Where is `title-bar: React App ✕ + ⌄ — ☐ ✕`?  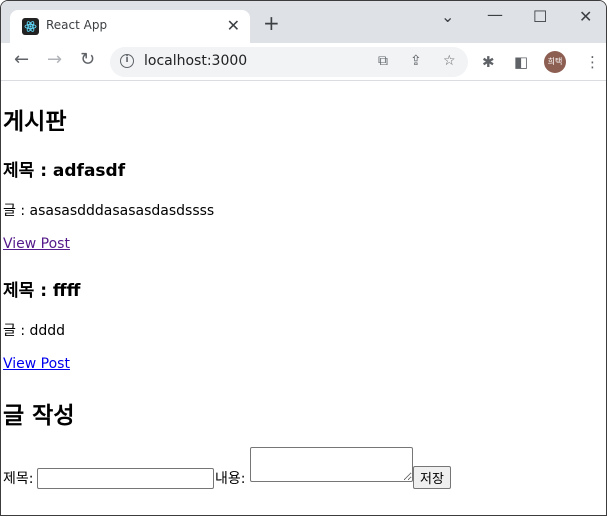 title-bar: React App ✕ + ⌄ — ☐ ✕ is located at coordinates (303, 22).